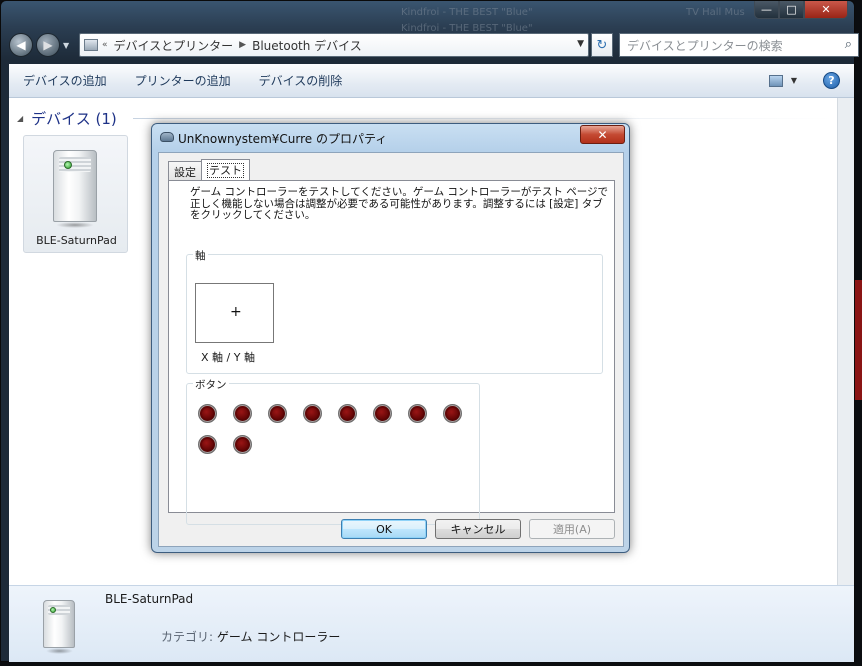 The width and height of the screenshot is (862, 666). I want to click on arrow-left-icon: ◀, so click(21, 45).